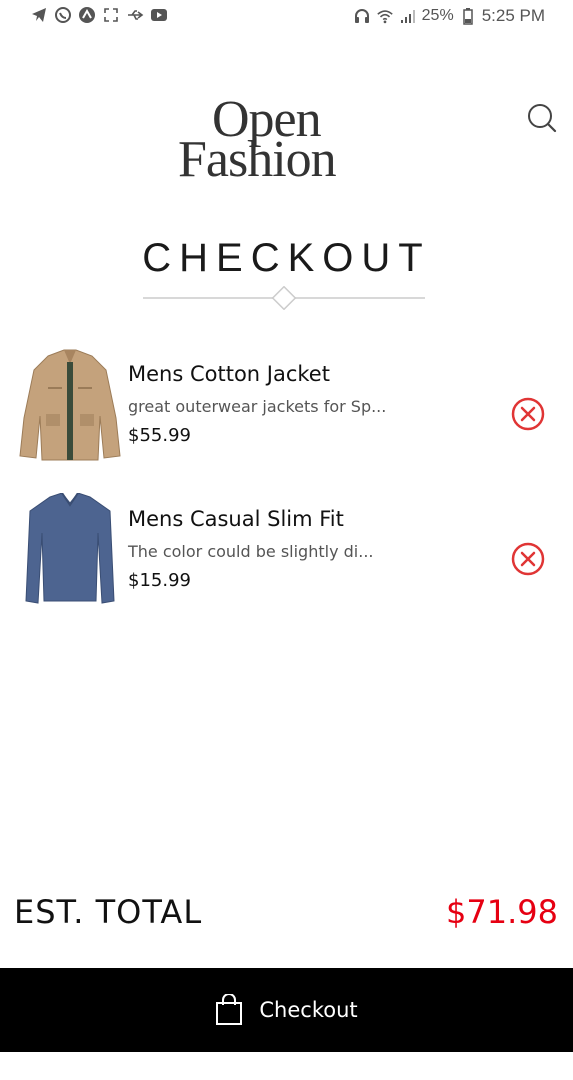  I want to click on shirt-thumbnail, so click(70, 549).